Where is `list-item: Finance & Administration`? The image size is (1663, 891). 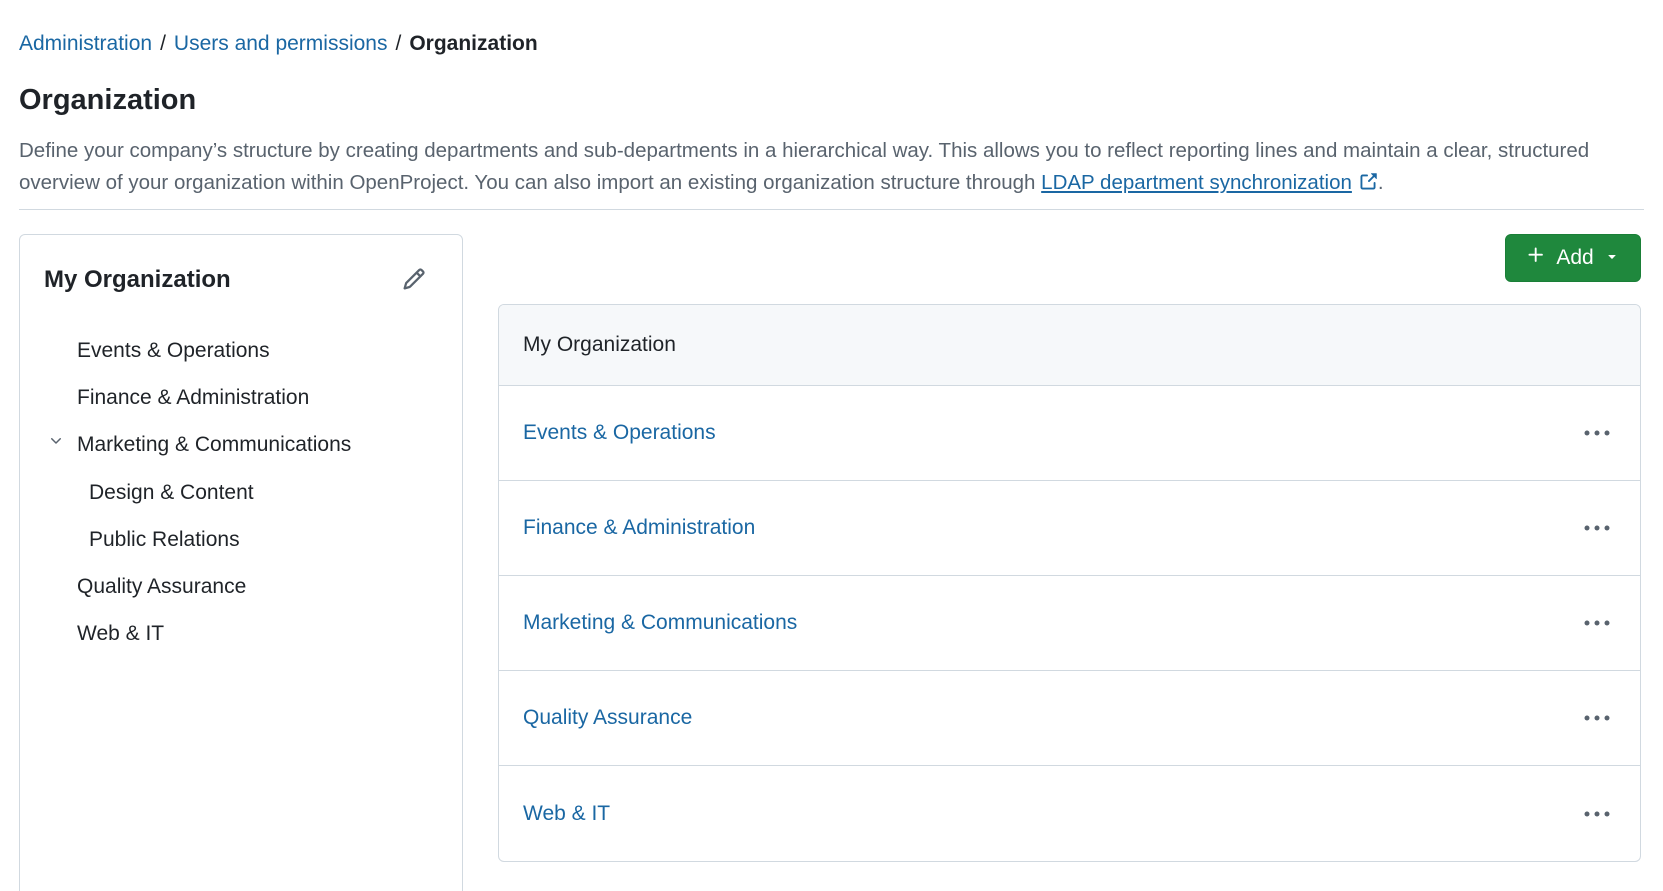 list-item: Finance & Administration is located at coordinates (1069, 528).